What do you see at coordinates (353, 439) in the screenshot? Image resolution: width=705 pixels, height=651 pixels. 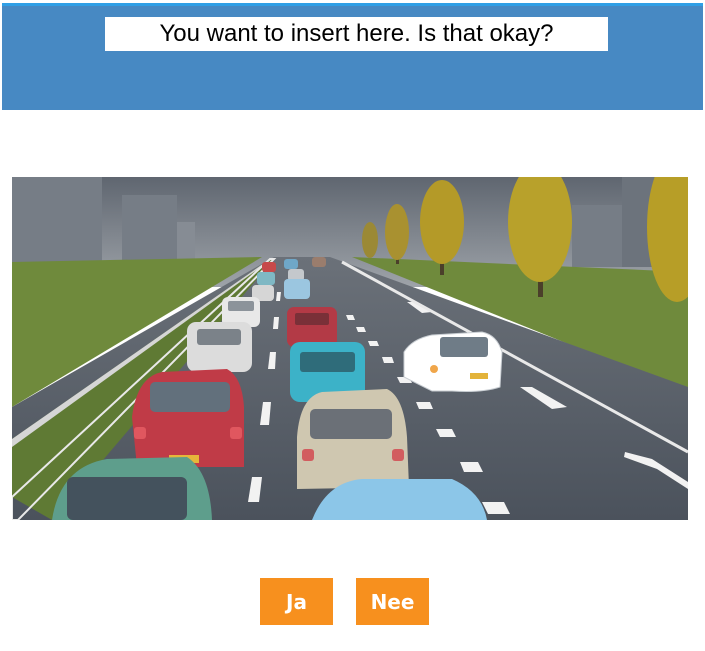 I see `beige-car` at bounding box center [353, 439].